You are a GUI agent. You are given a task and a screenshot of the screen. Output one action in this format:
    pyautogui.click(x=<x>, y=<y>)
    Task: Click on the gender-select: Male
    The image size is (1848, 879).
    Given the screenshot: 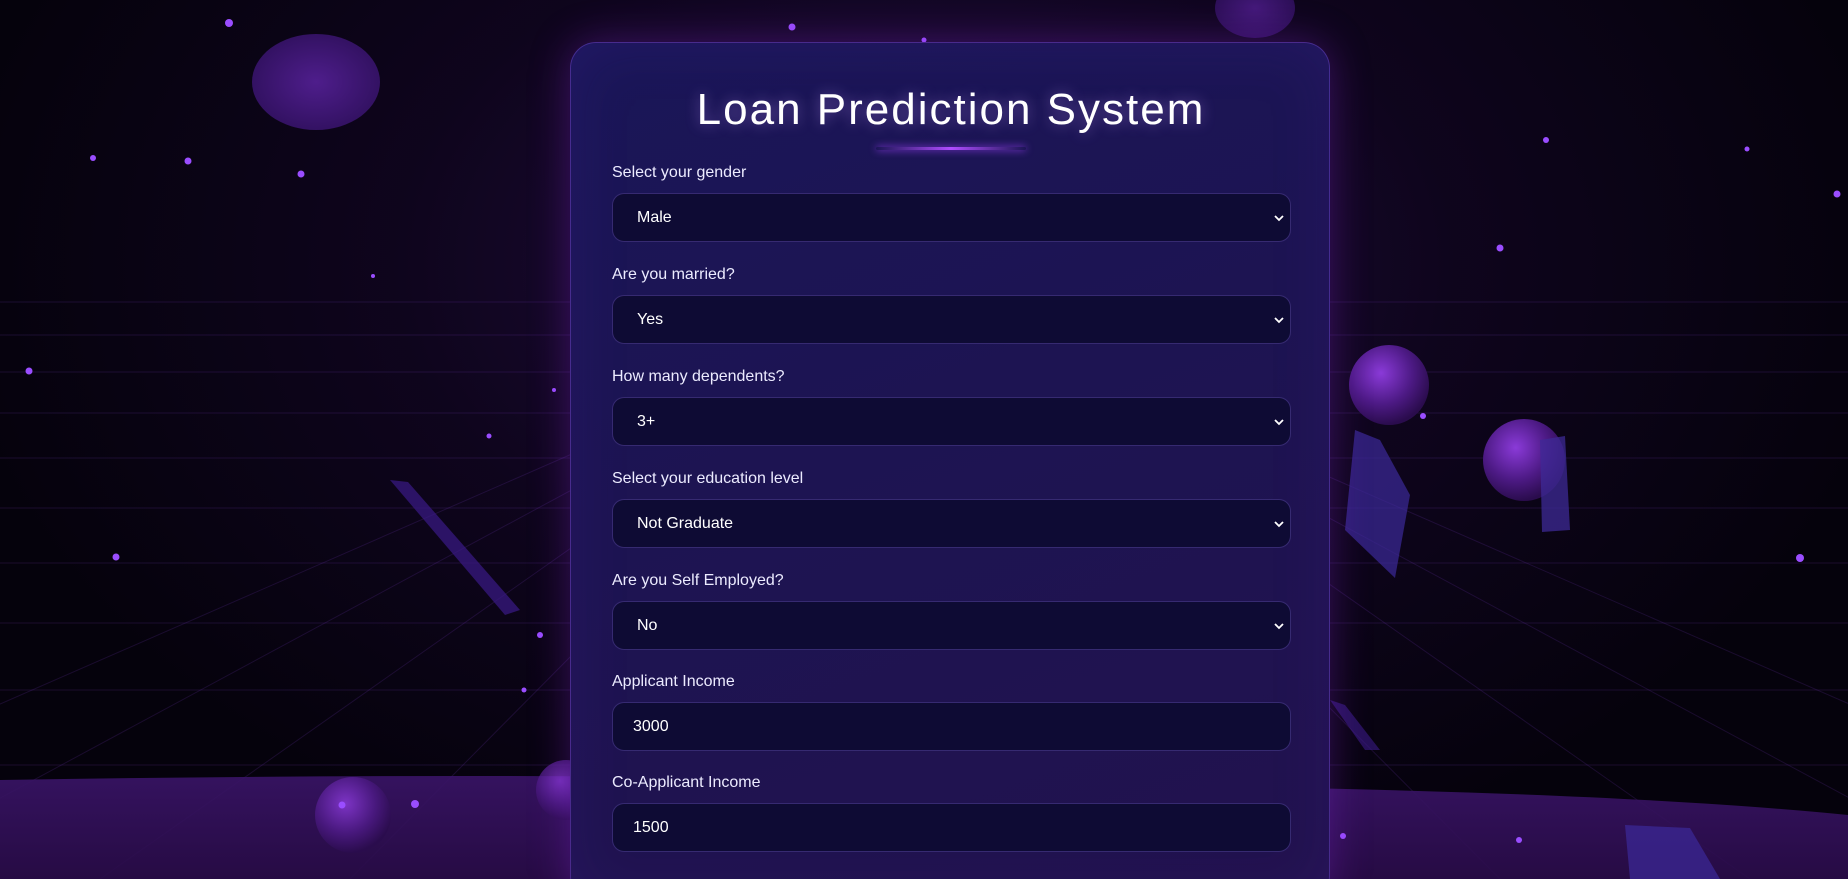 What is the action you would take?
    pyautogui.click(x=951, y=217)
    